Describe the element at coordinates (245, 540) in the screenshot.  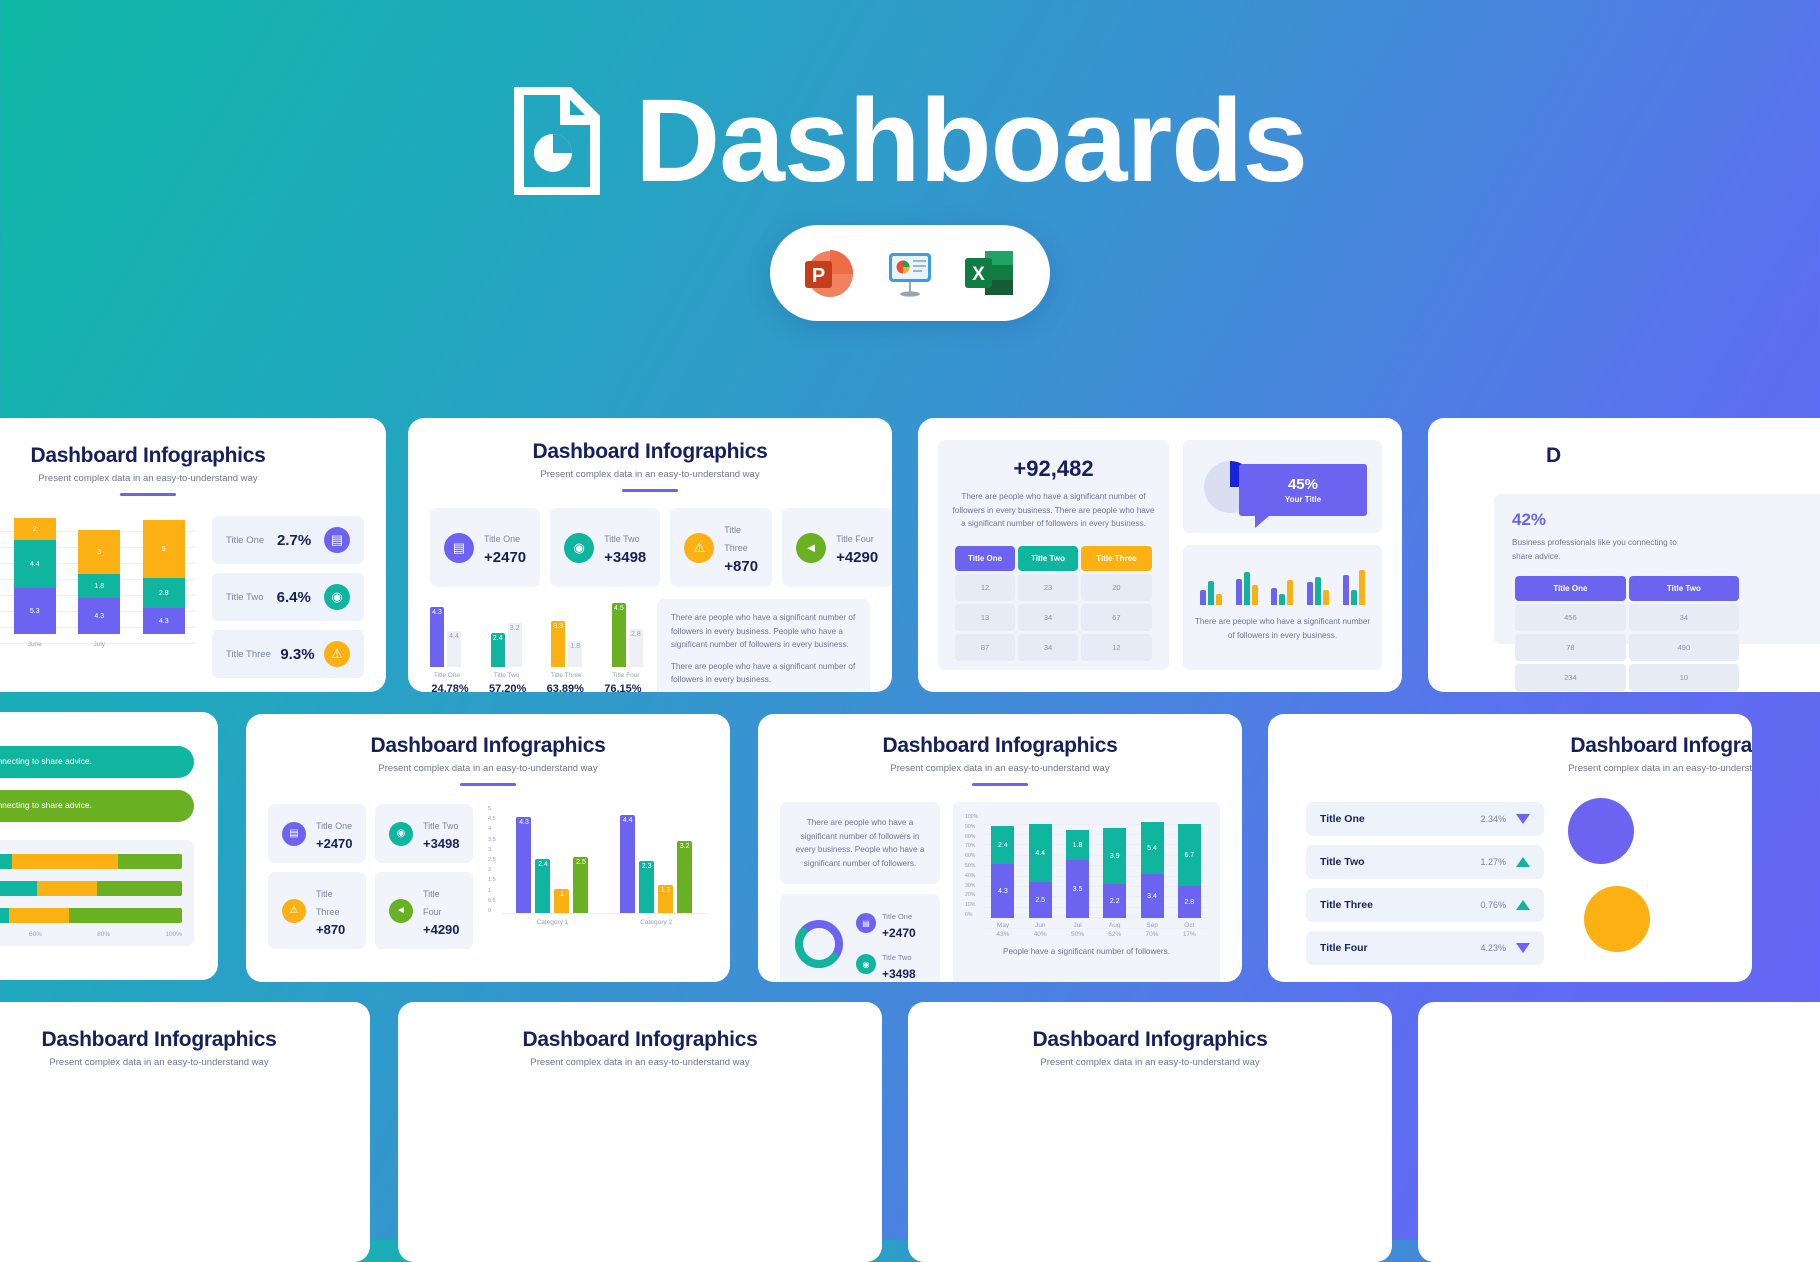
I see `row-label: Title One` at that location.